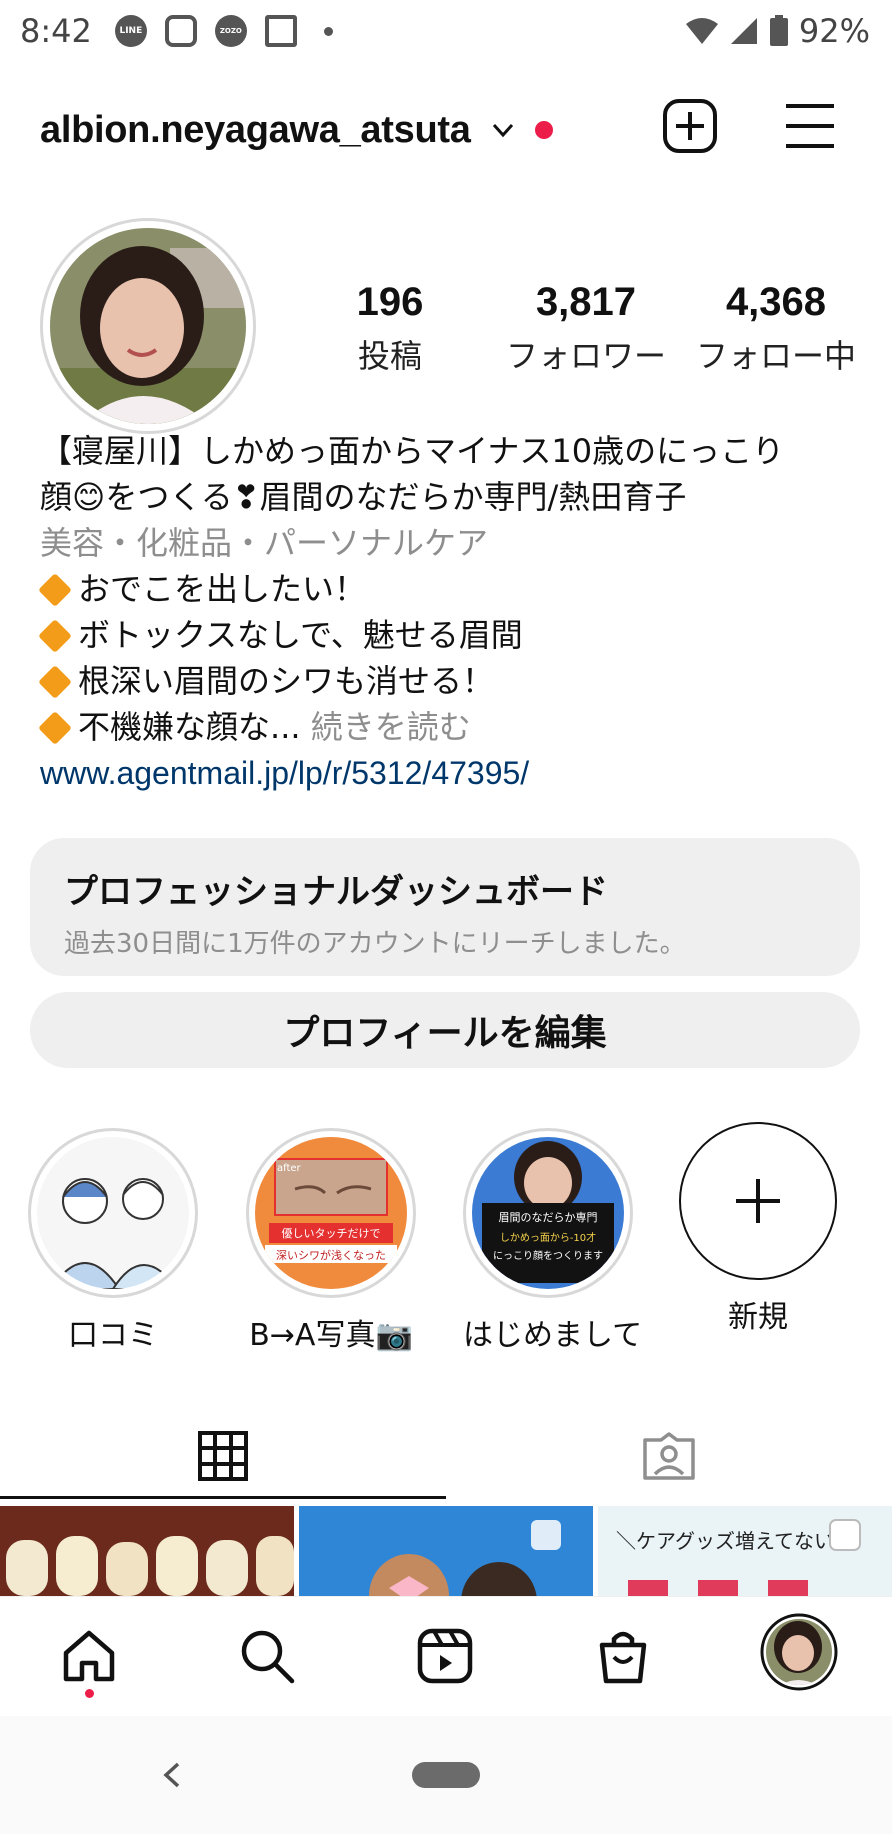 This screenshot has width=892, height=1834. Describe the element at coordinates (446, 31) in the screenshot. I see `status-bar: 8:42 LINE ZOZO 92%` at that location.